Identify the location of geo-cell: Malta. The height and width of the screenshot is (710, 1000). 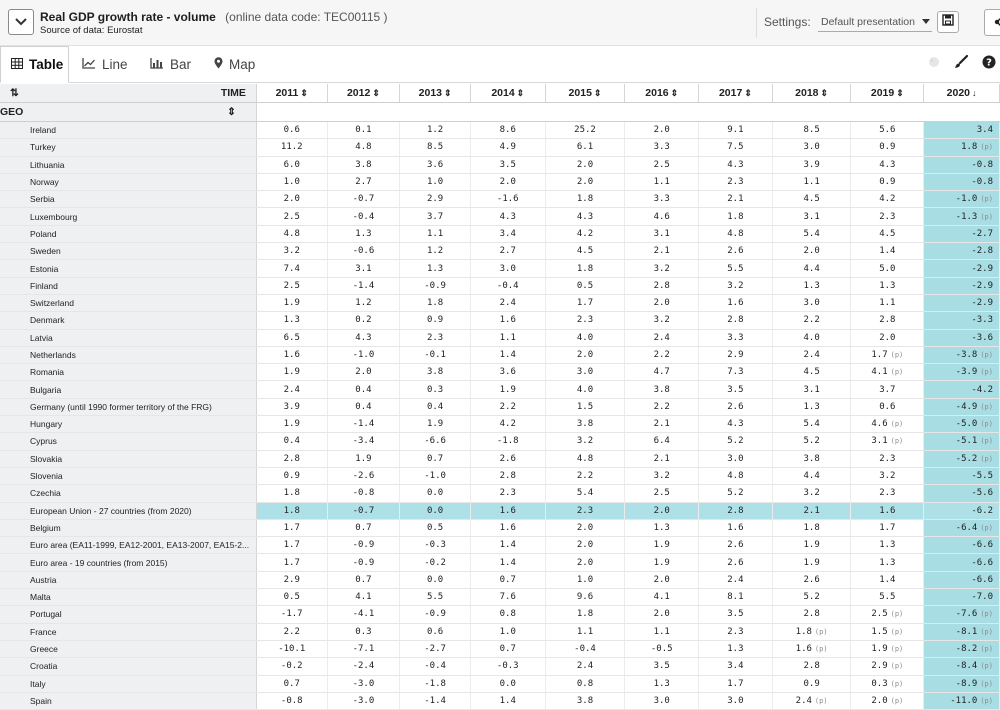
(128, 597).